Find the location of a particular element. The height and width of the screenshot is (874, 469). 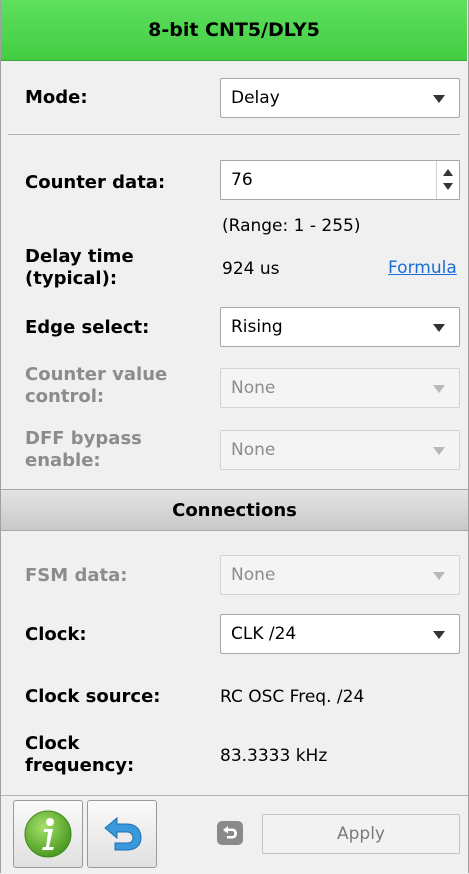

delay-time-value: 924 us is located at coordinates (251, 269).